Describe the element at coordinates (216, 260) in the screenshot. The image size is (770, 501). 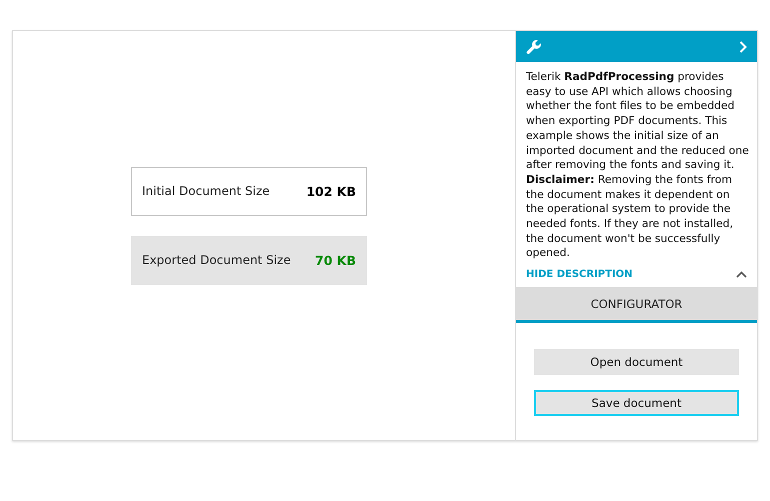
I see `size-label: Exported Document Size` at that location.